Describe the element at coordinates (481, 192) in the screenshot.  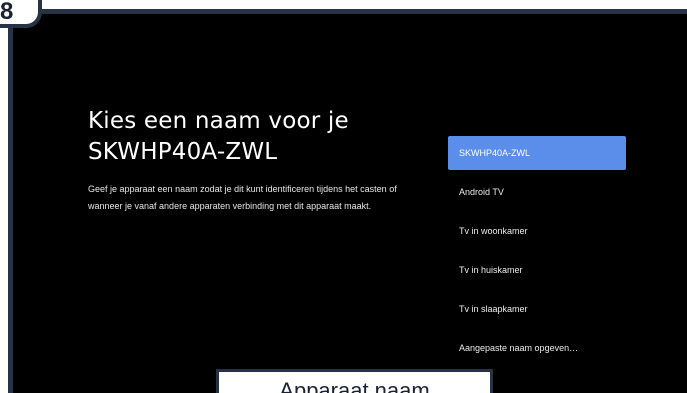
I see `option-label: Android TV` at that location.